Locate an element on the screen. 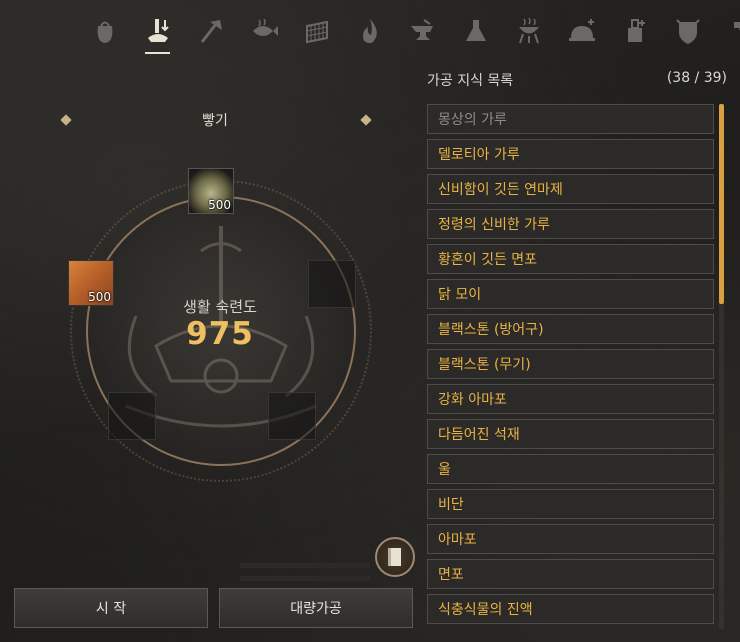 Image resolution: width=740 pixels, height=642 pixels. cloche-icon is located at coordinates (581, 30).